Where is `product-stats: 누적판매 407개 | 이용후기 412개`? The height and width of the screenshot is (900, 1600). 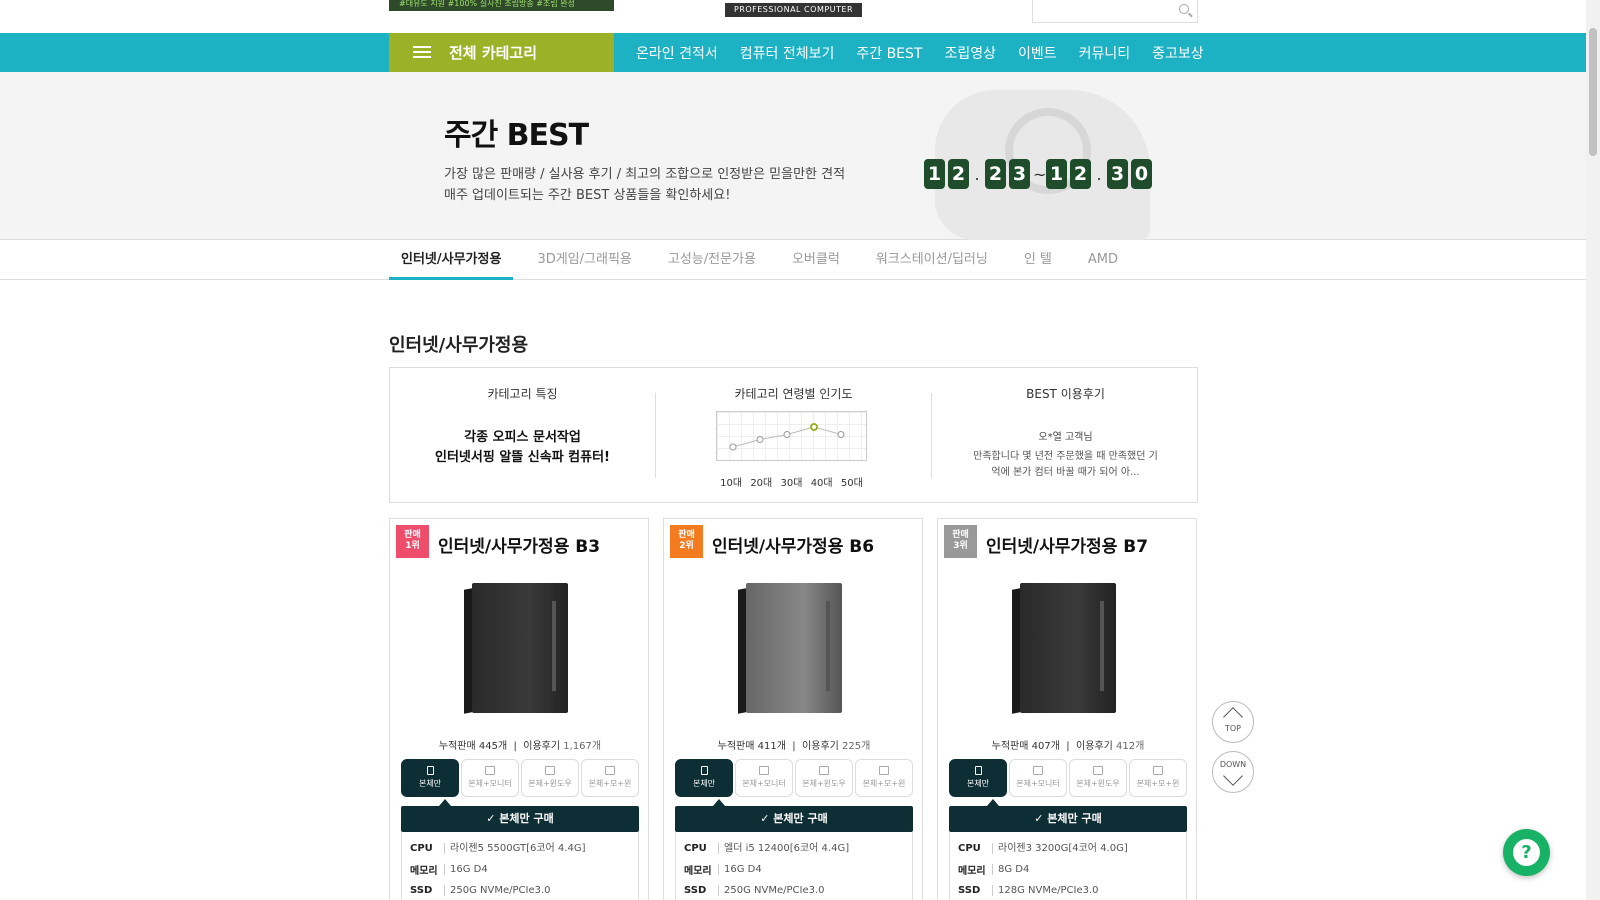
product-stats: 누적판매 407개 | 이용후기 412개 is located at coordinates (1068, 746).